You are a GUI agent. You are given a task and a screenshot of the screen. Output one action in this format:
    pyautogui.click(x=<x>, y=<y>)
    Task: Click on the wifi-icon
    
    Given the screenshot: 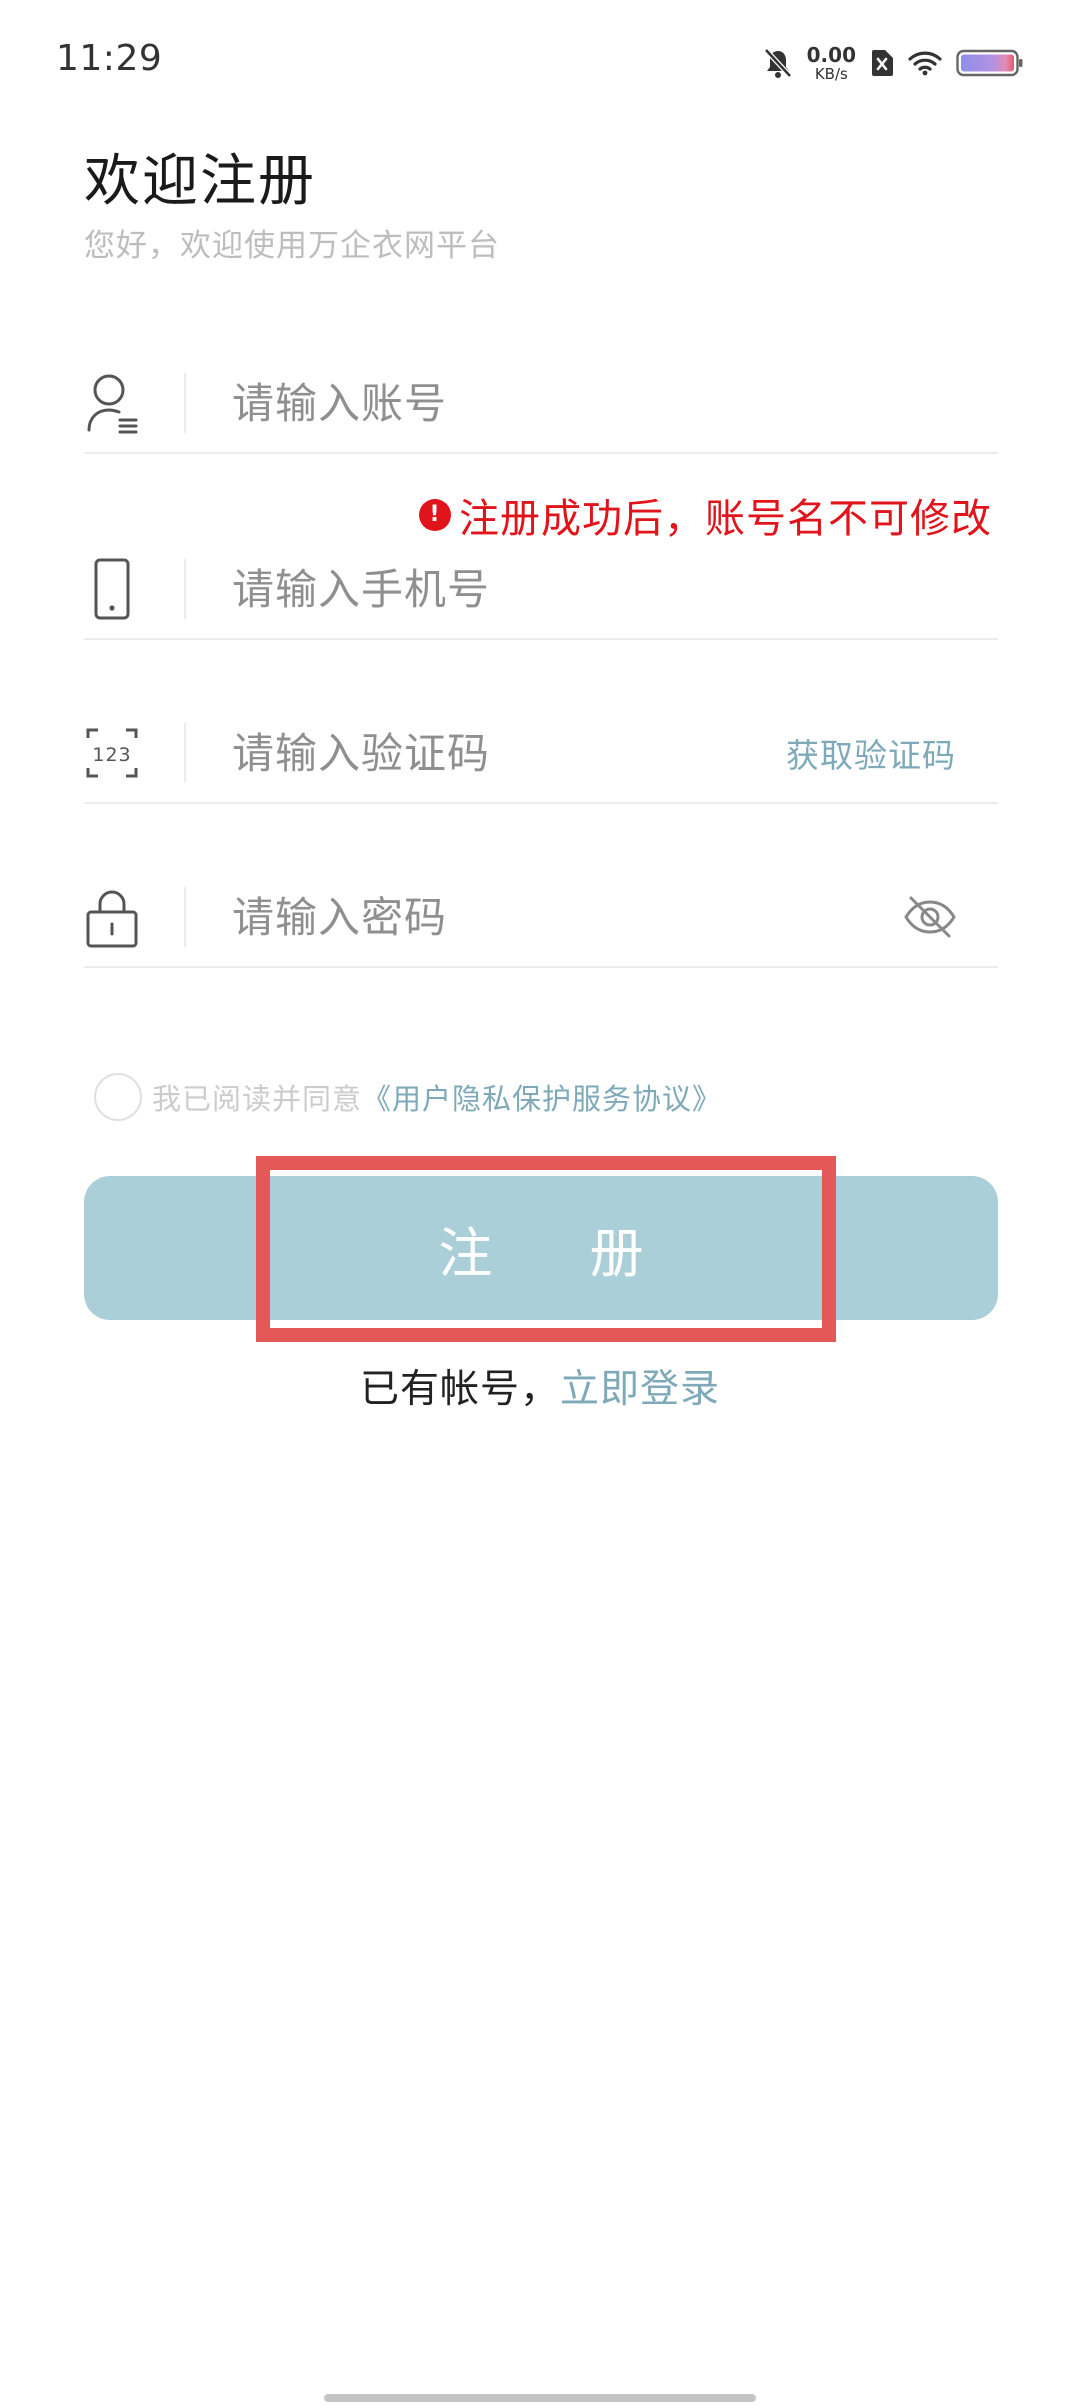 What is the action you would take?
    pyautogui.click(x=925, y=63)
    